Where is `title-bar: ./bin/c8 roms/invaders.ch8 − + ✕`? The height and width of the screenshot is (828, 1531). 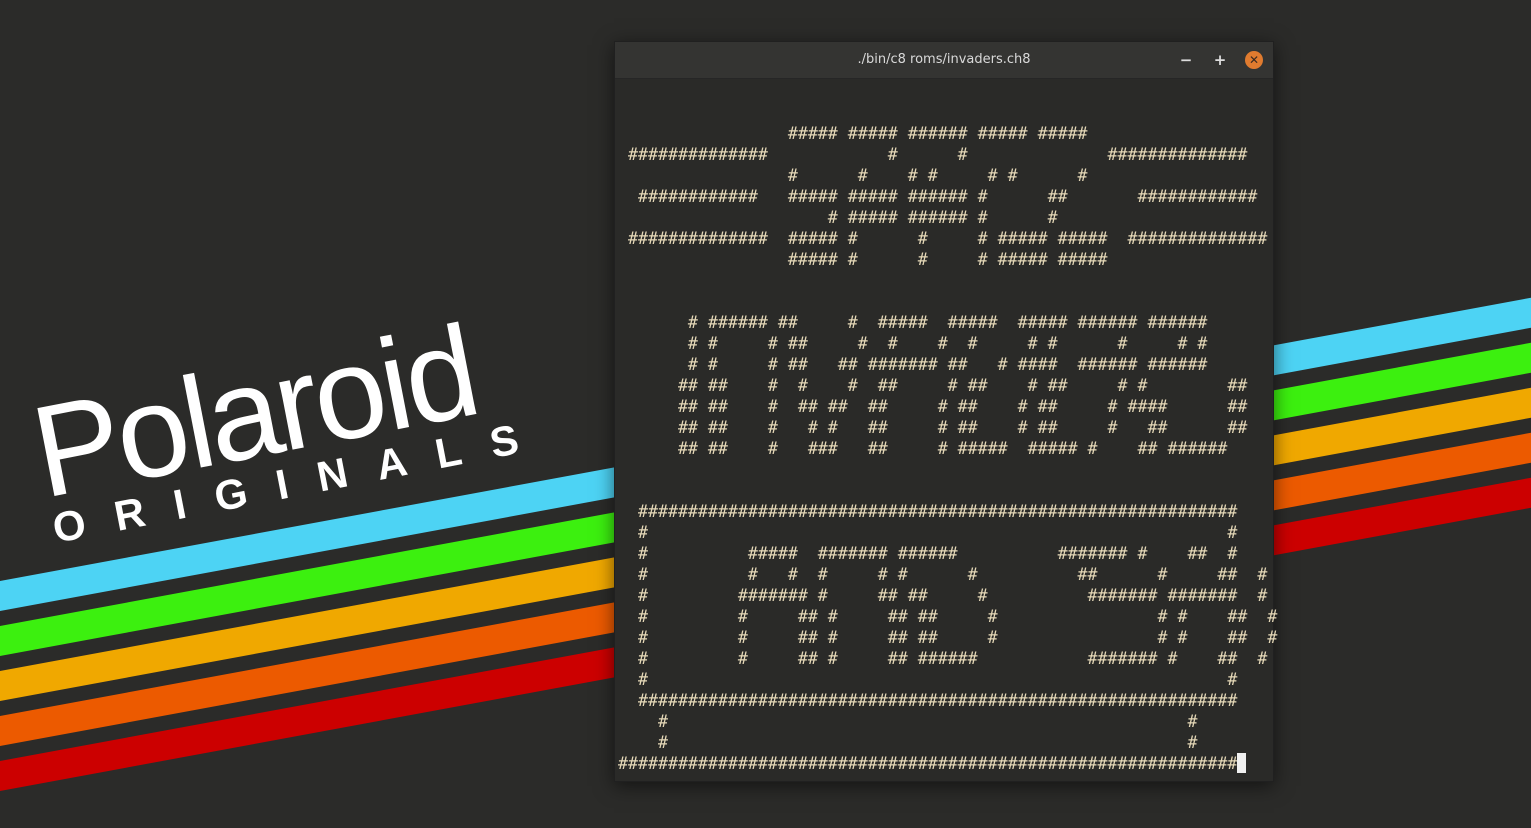 title-bar: ./bin/c8 roms/invaders.ch8 − + ✕ is located at coordinates (944, 60).